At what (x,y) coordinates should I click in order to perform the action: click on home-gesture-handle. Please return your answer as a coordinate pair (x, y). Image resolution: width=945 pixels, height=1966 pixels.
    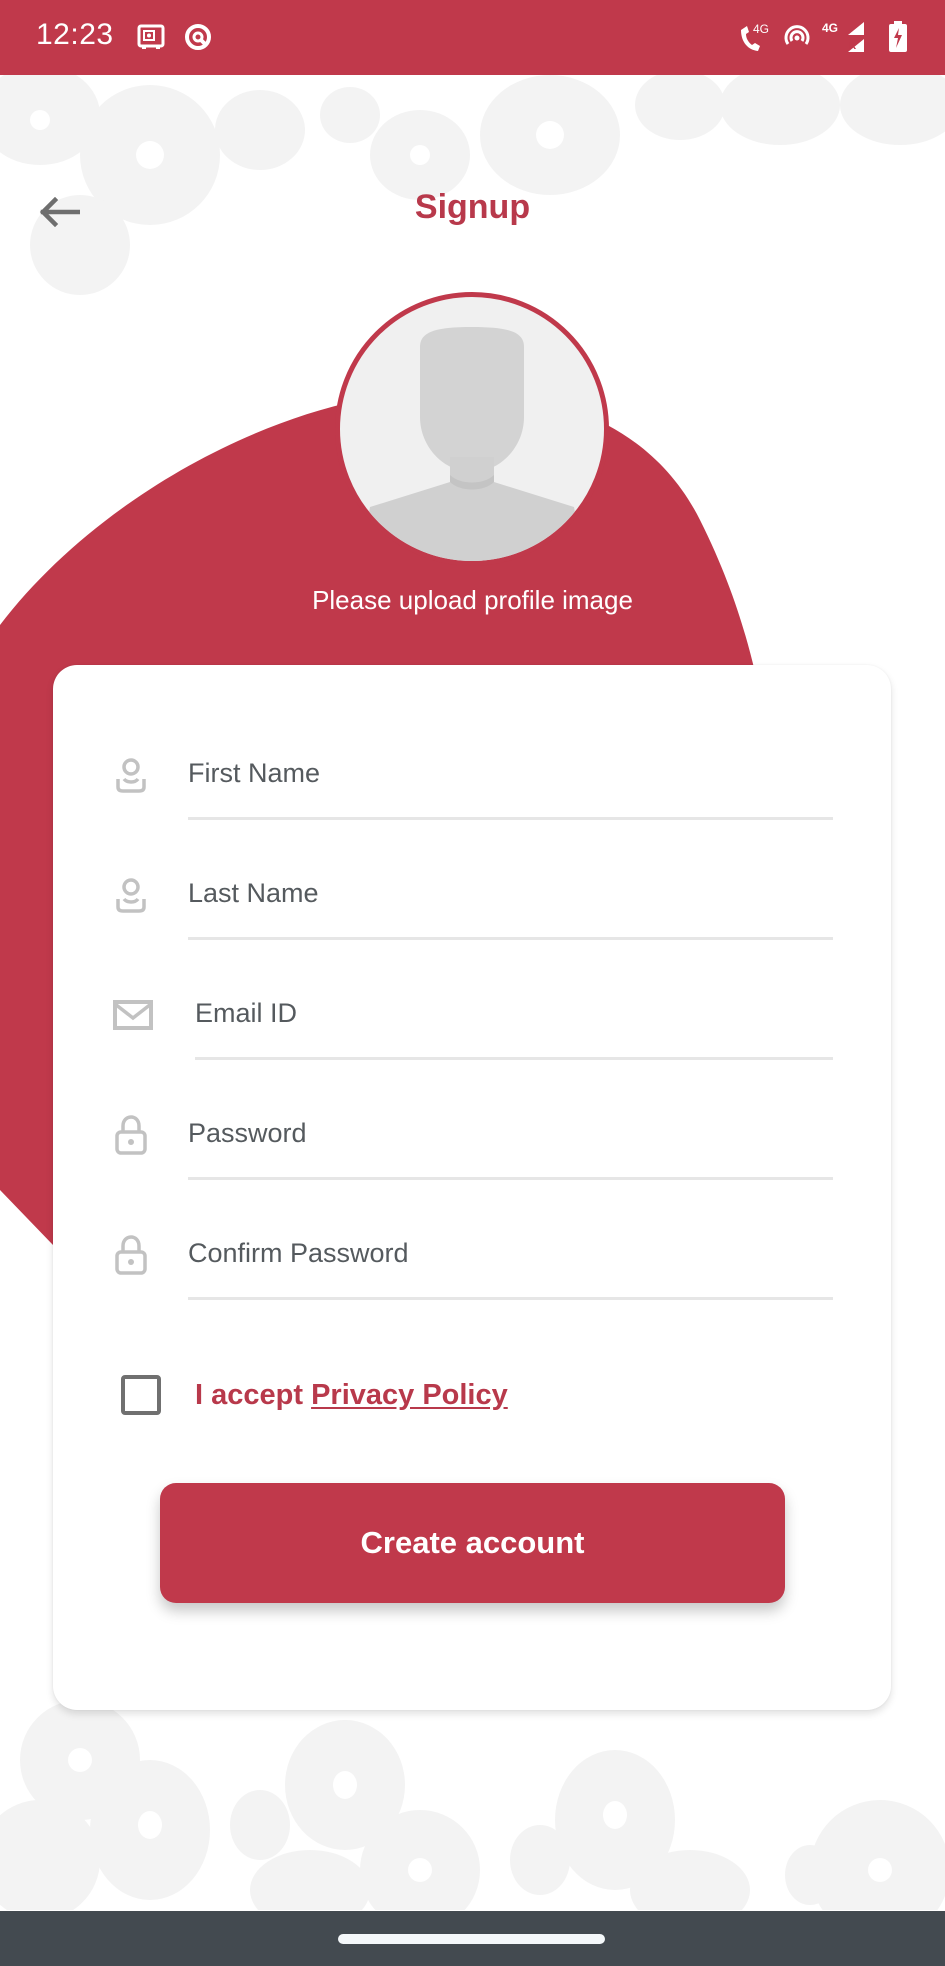
    Looking at the image, I should click on (471, 1939).